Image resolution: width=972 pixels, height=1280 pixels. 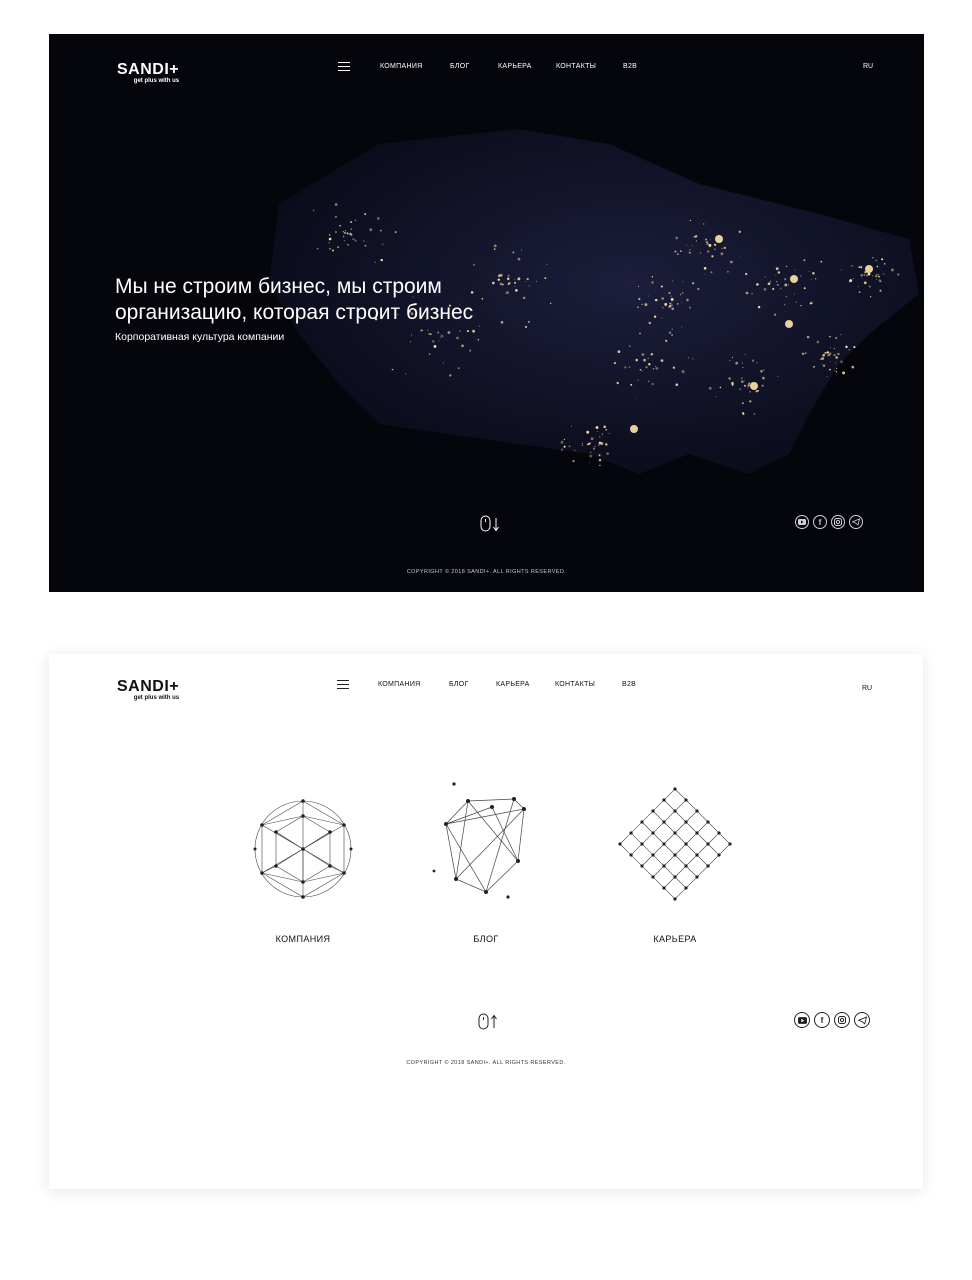 I want to click on scroll-up-indicator, so click(x=489, y=1024).